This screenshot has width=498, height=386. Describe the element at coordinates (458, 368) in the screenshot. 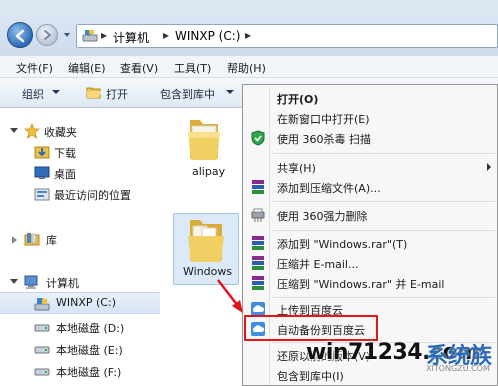

I see `watermark-url: XITONGZU.COM` at that location.